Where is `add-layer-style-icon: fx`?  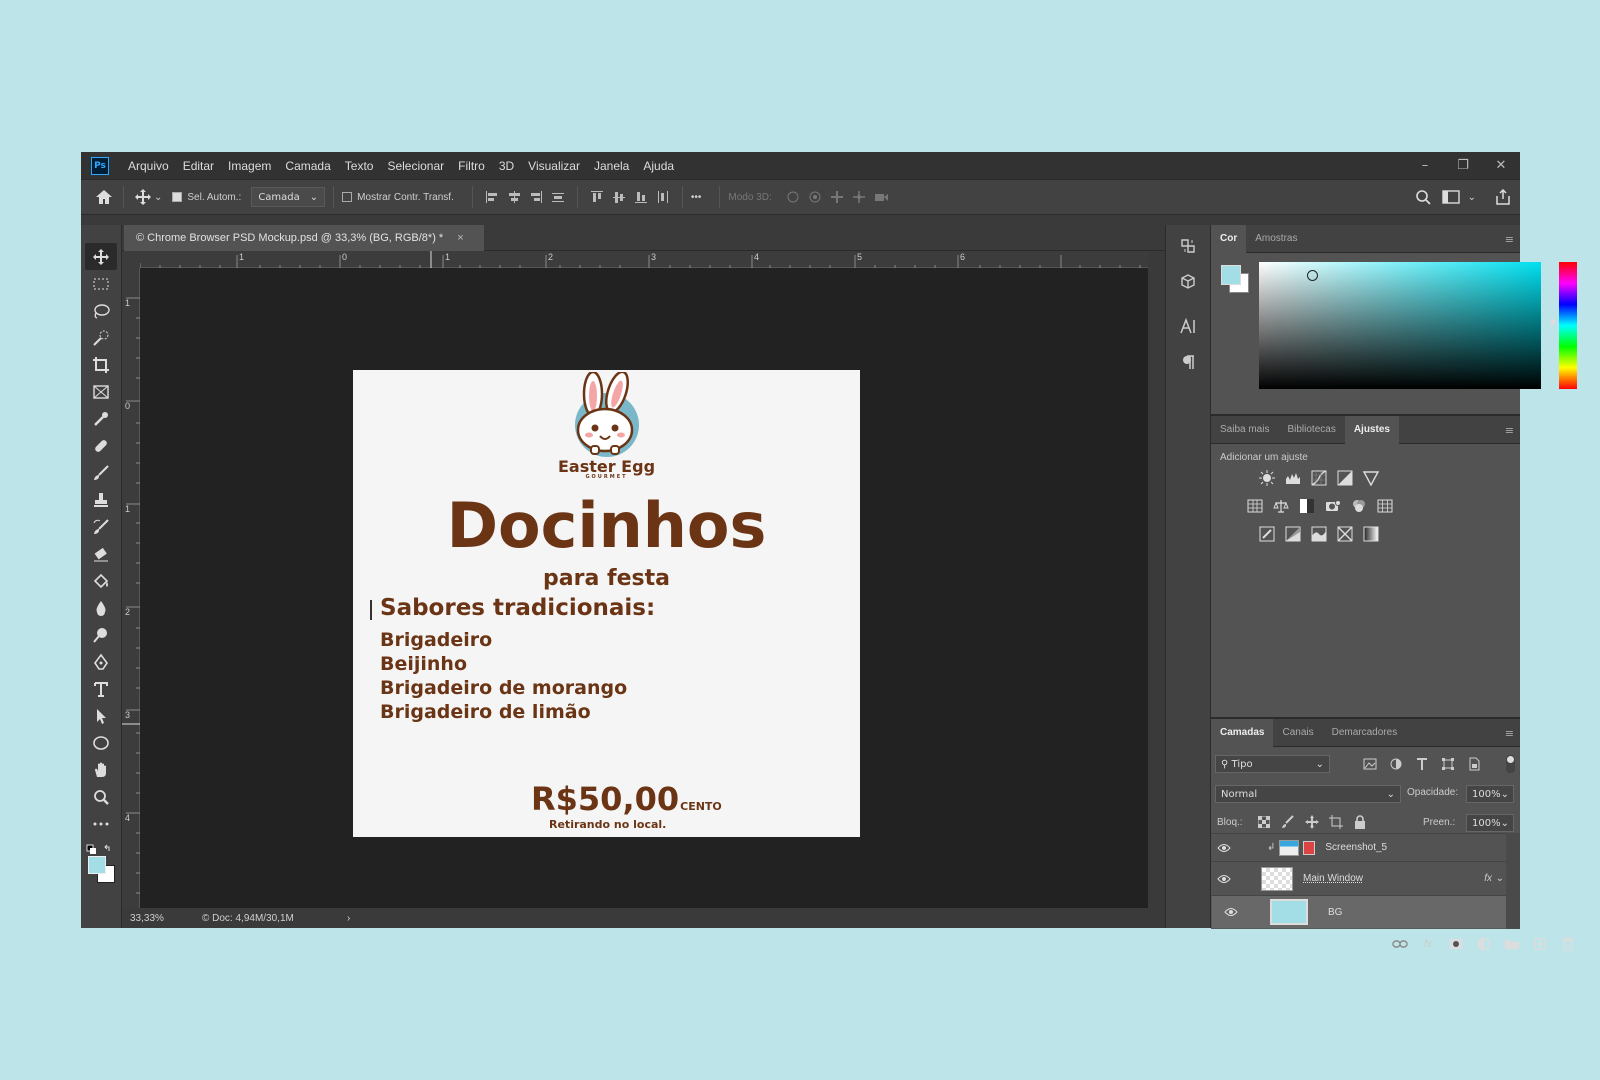
add-layer-style-icon: fx is located at coordinates (1428, 944).